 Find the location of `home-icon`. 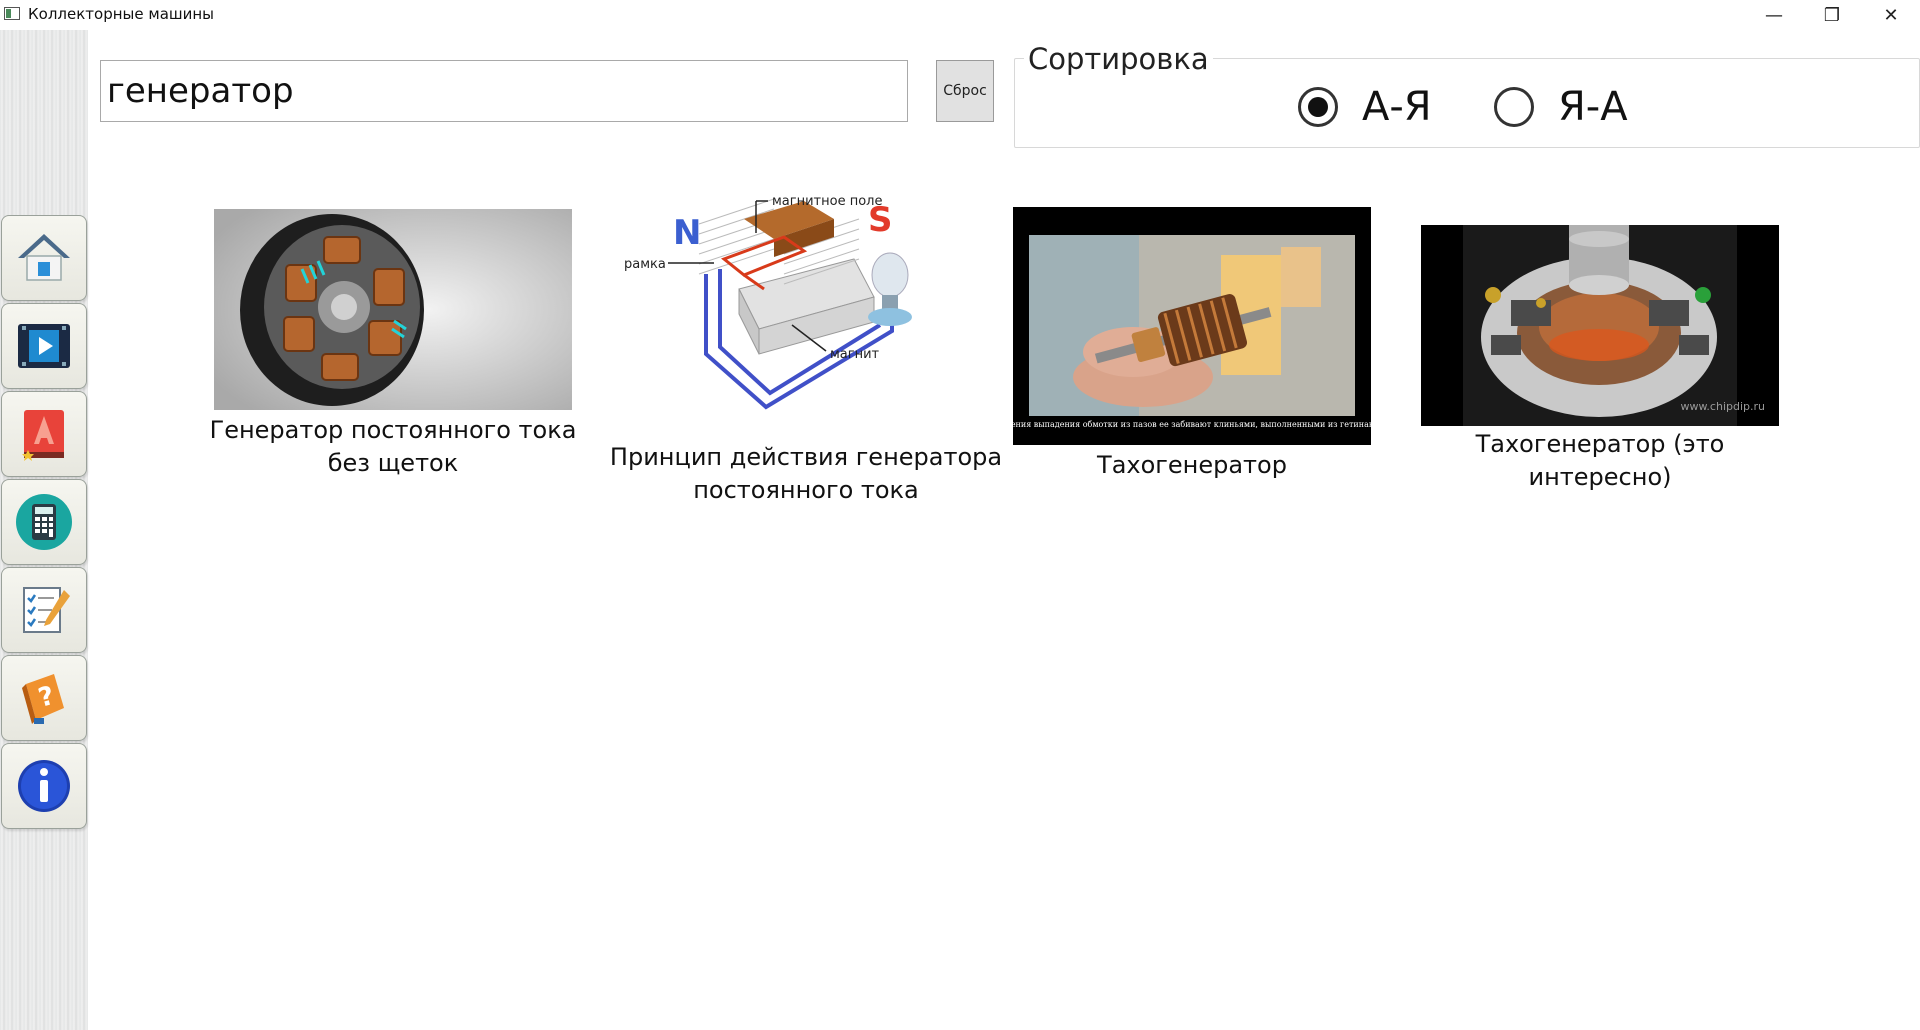

home-icon is located at coordinates (44, 257).